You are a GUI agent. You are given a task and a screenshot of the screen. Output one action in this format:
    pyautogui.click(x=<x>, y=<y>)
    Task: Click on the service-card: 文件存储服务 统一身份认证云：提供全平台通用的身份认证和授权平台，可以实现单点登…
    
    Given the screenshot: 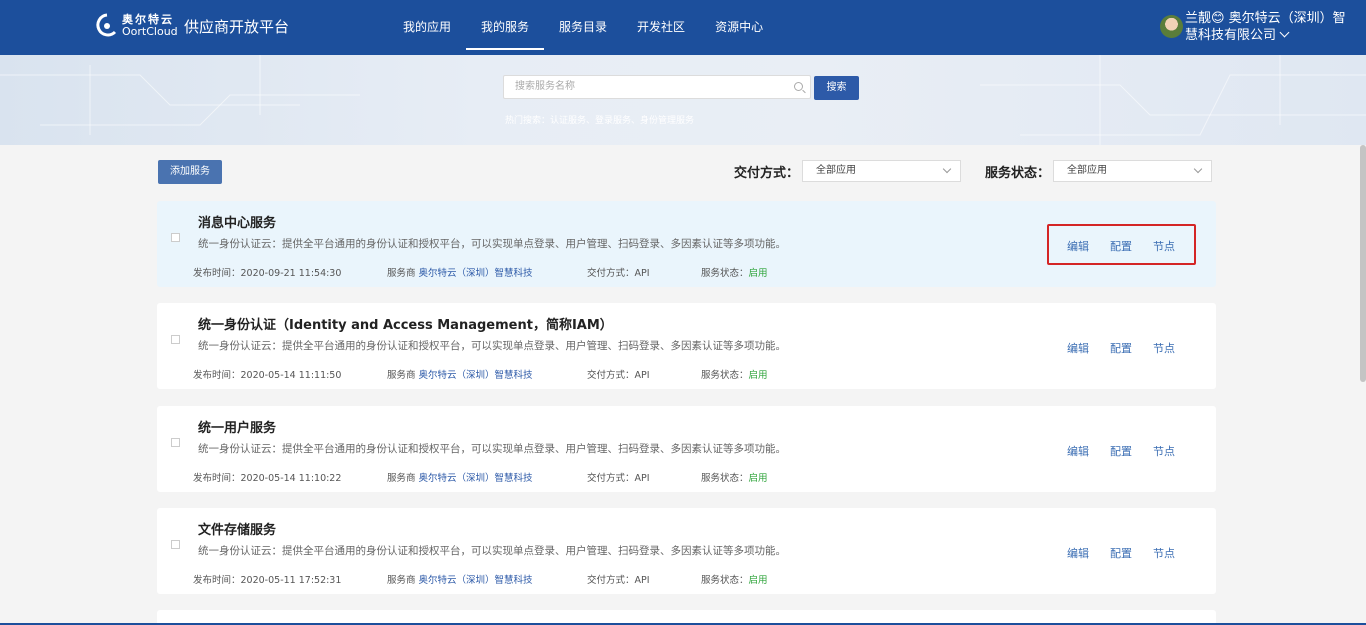 What is the action you would take?
    pyautogui.click(x=686, y=551)
    